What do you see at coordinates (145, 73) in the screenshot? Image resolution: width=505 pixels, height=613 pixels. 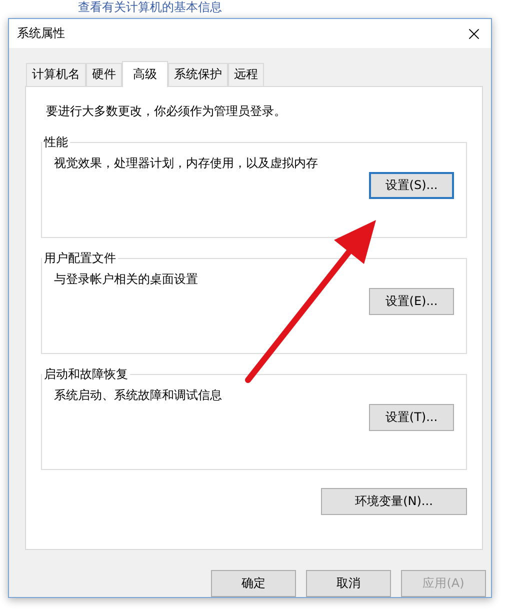 I see `tab: 高级` at bounding box center [145, 73].